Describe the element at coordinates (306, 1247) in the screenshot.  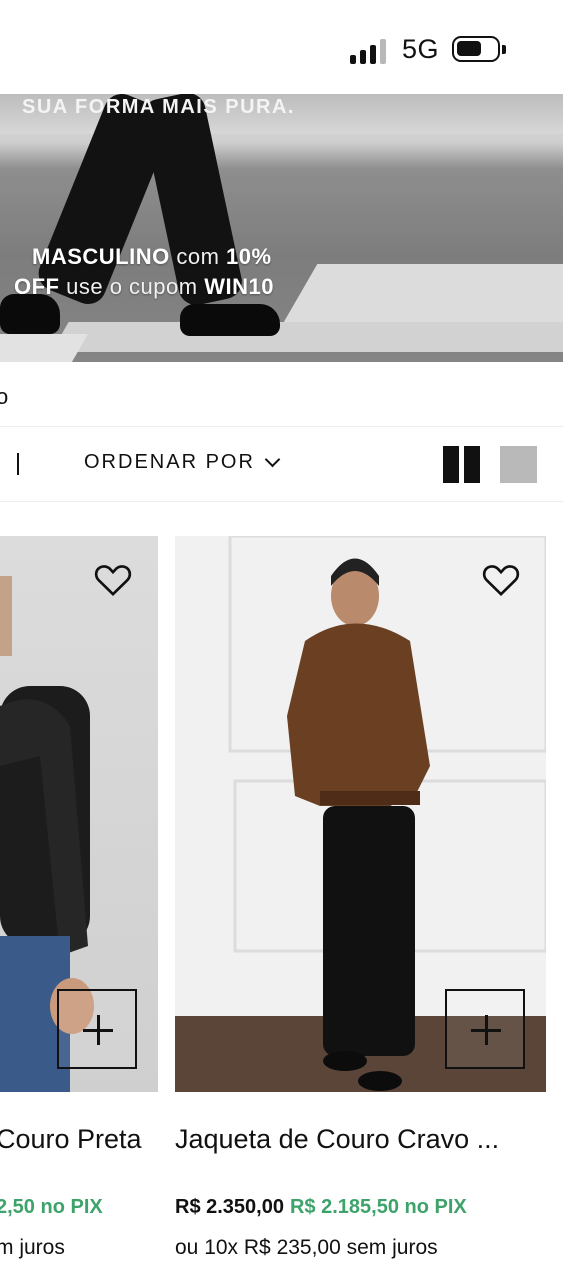
I see `installments: ou 10x R$ 235,00 sem juros` at that location.